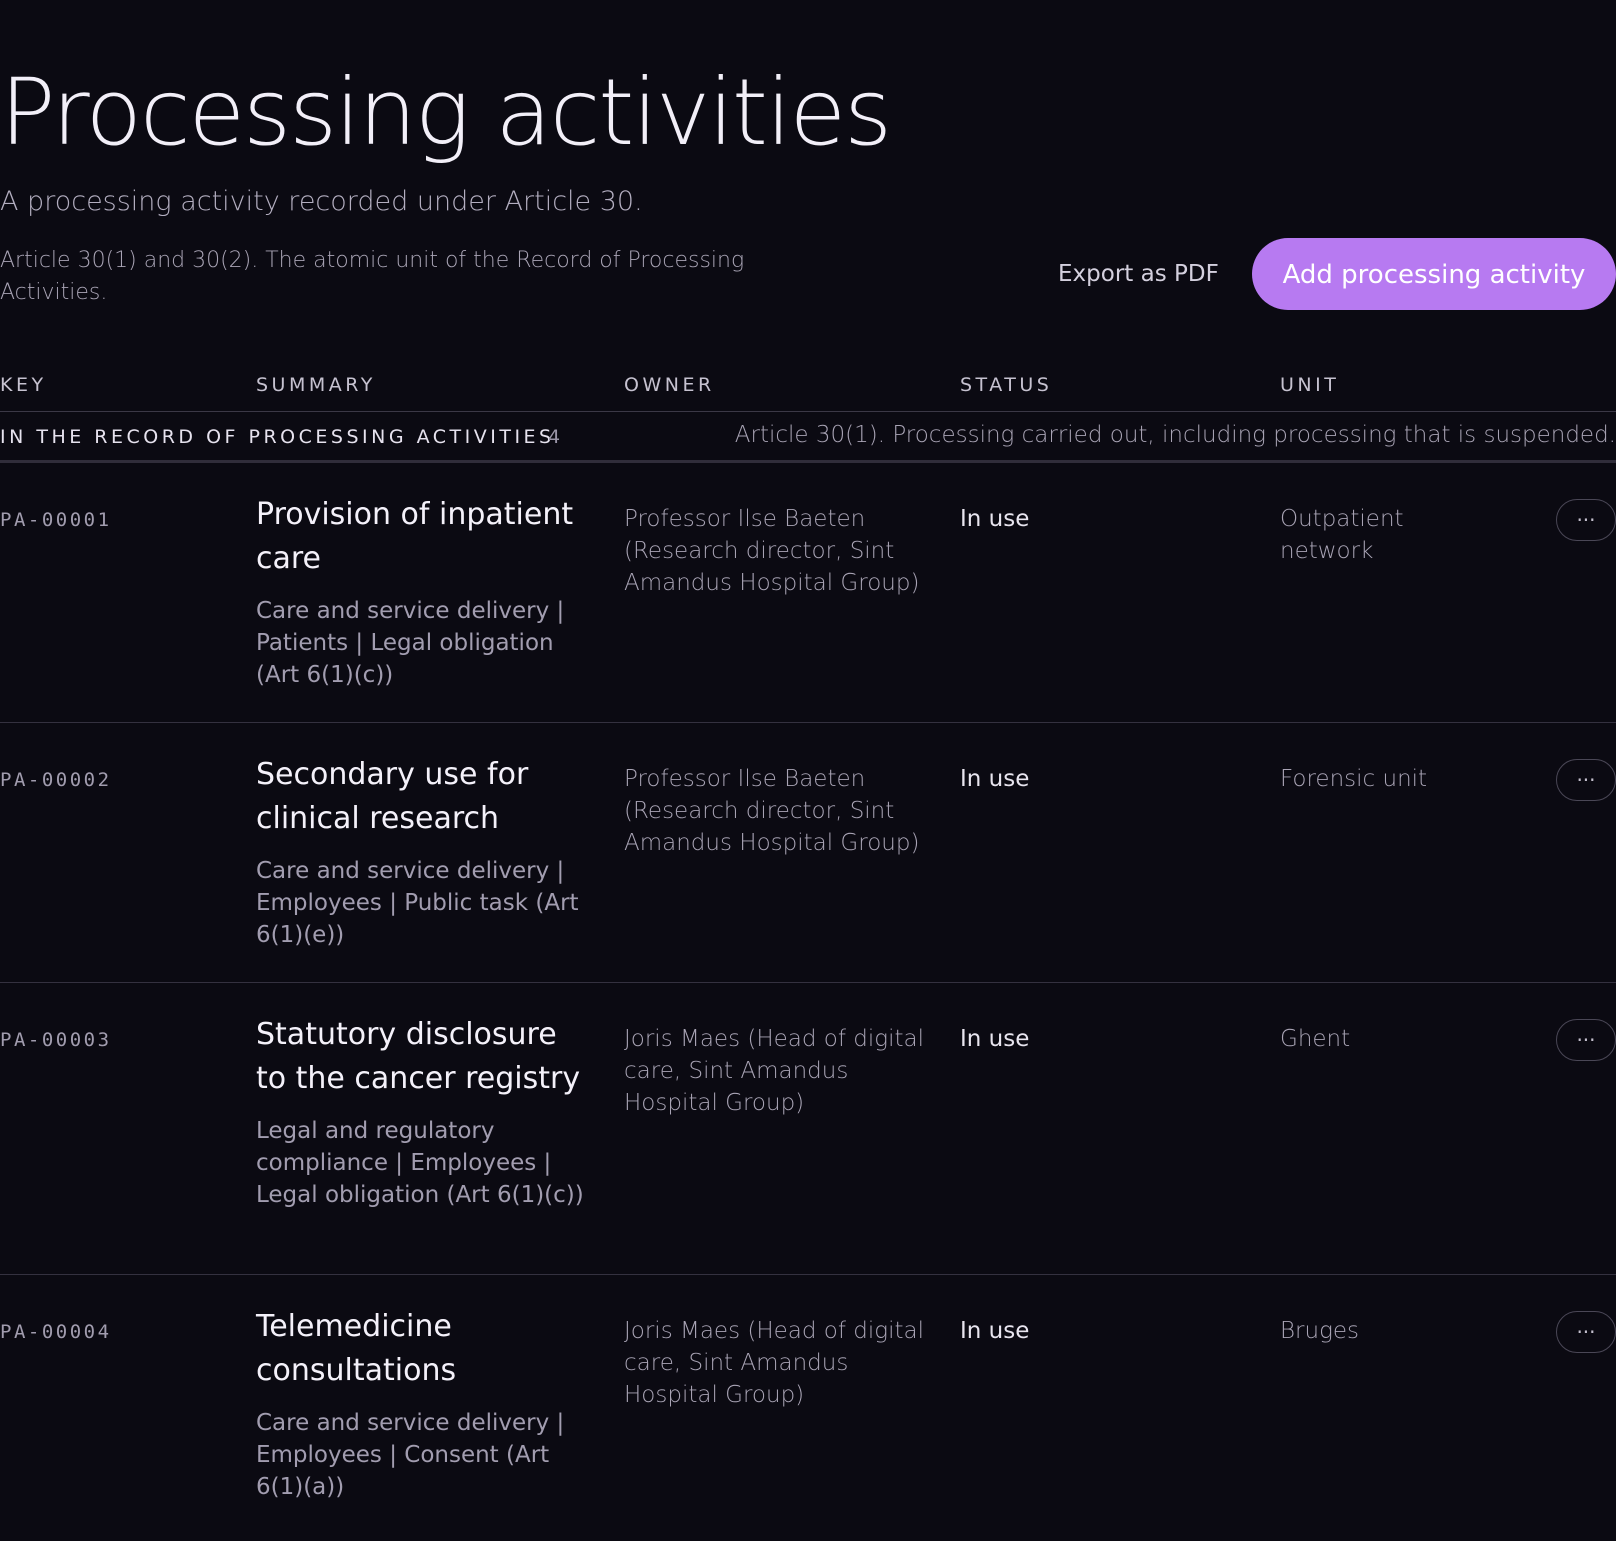 The width and height of the screenshot is (1616, 1541). Describe the element at coordinates (421, 537) in the screenshot. I see `row-title: Provision of inpatient care` at that location.